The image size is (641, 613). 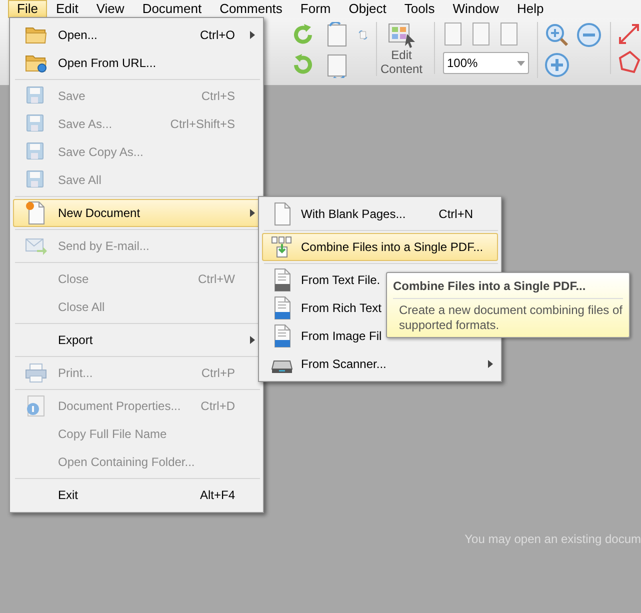 What do you see at coordinates (136, 35) in the screenshot?
I see `menu-item: Open... Ctrl+O` at bounding box center [136, 35].